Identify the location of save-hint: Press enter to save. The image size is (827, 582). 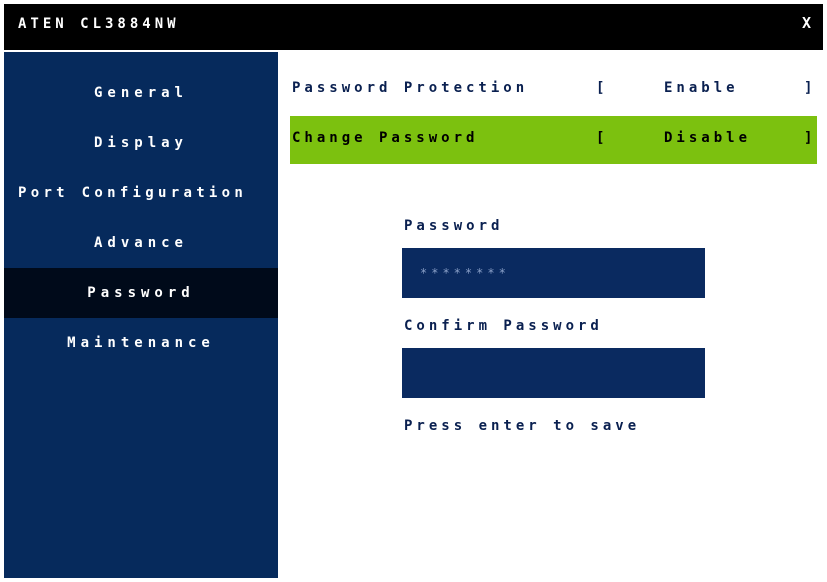
(522, 426).